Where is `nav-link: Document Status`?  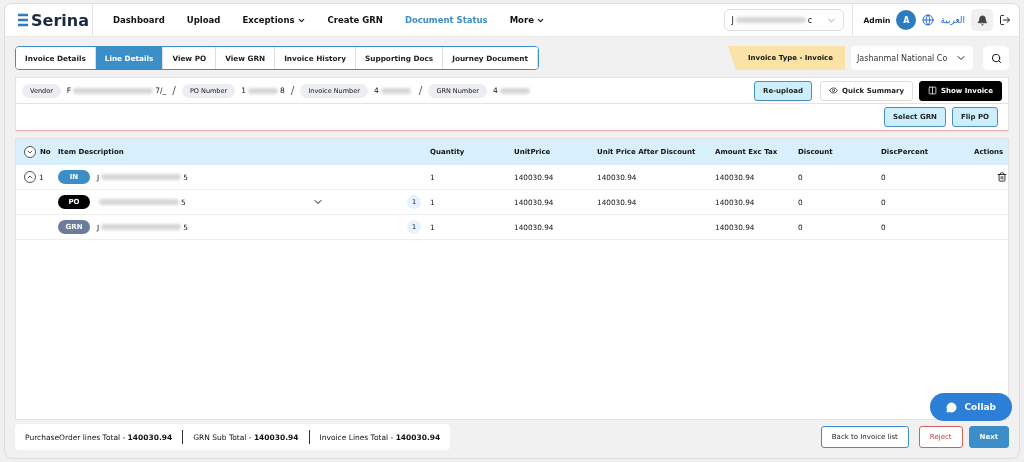 nav-link: Document Status is located at coordinates (446, 20).